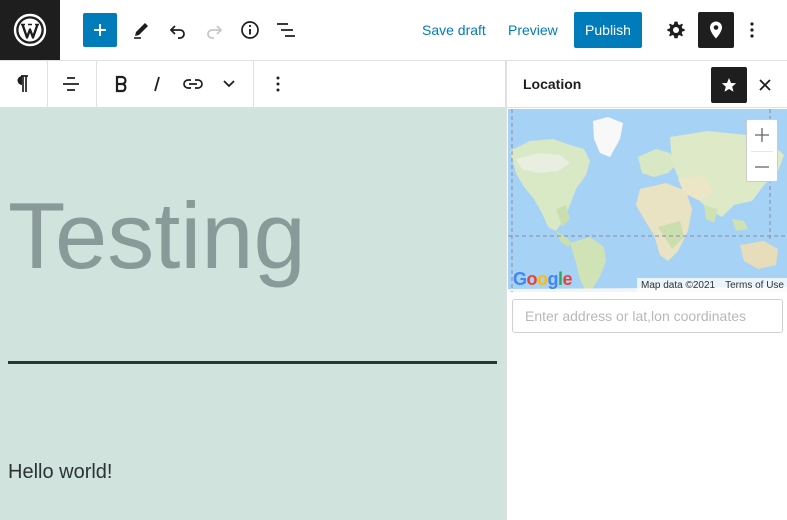 This screenshot has height=520, width=787. I want to click on editor-header: Save draft Preview Publish, so click(393, 30).